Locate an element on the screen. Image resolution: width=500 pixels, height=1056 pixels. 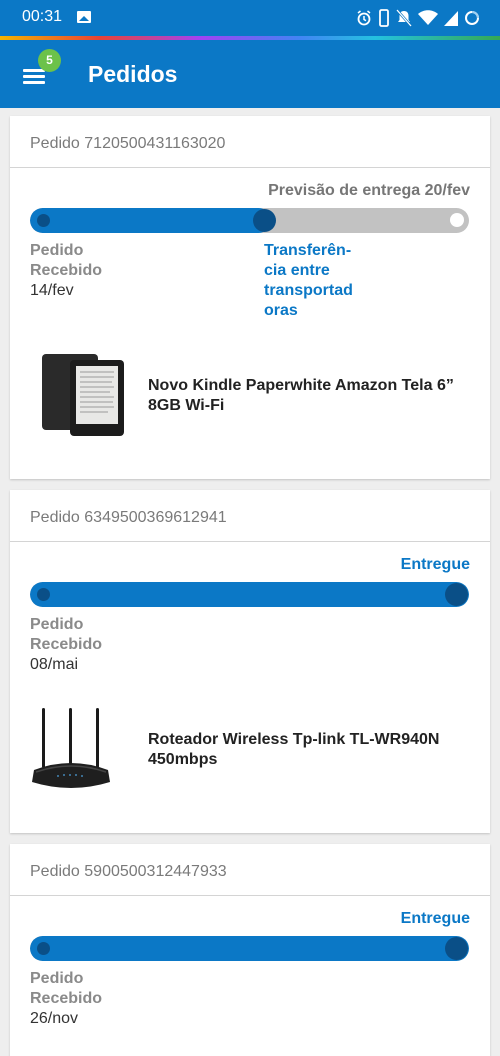
status-bar: 00:31 is located at coordinates (250, 18).